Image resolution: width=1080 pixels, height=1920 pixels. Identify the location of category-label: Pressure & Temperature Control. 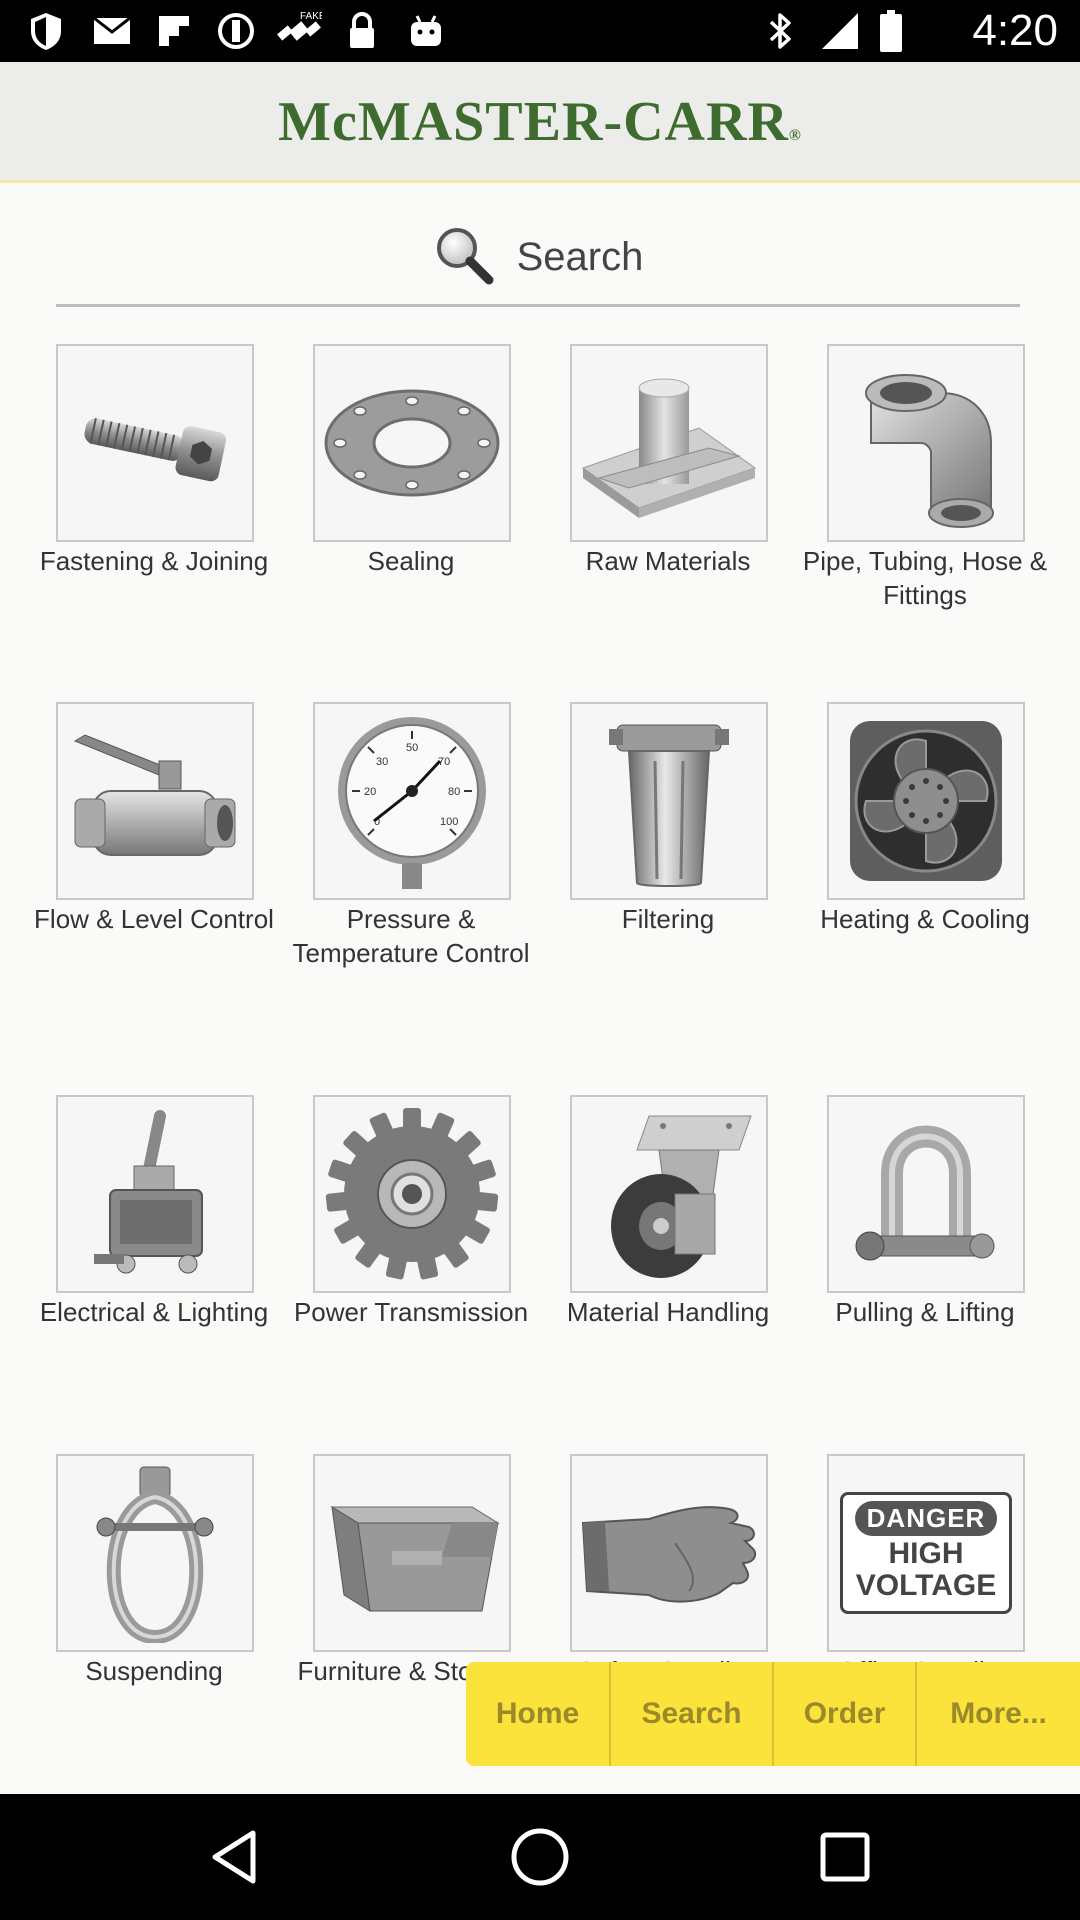
(411, 936).